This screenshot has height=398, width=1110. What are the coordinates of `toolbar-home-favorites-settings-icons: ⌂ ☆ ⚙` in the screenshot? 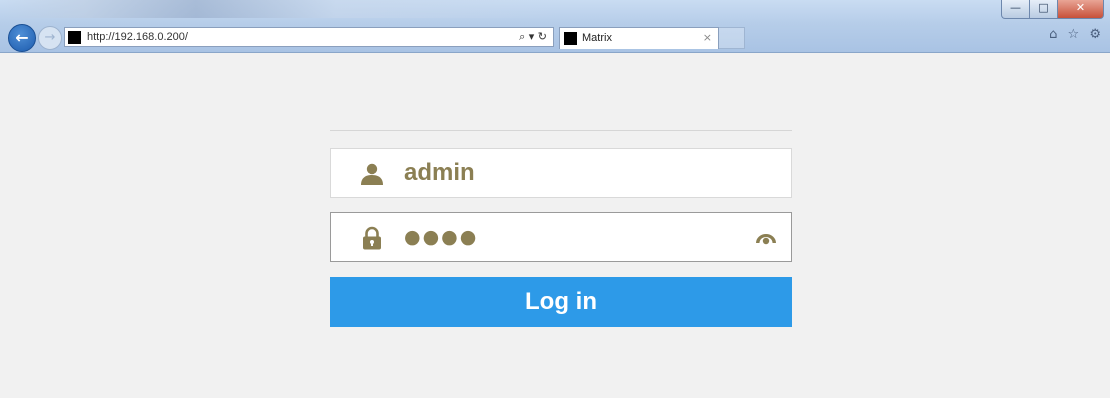 It's located at (1076, 34).